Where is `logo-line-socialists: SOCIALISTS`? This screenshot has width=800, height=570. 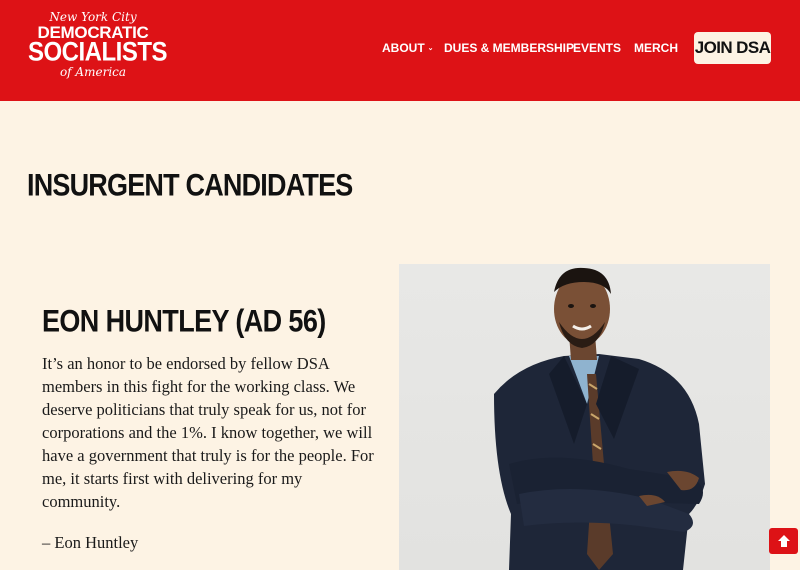
logo-line-socialists: SOCIALISTS is located at coordinates (98, 52).